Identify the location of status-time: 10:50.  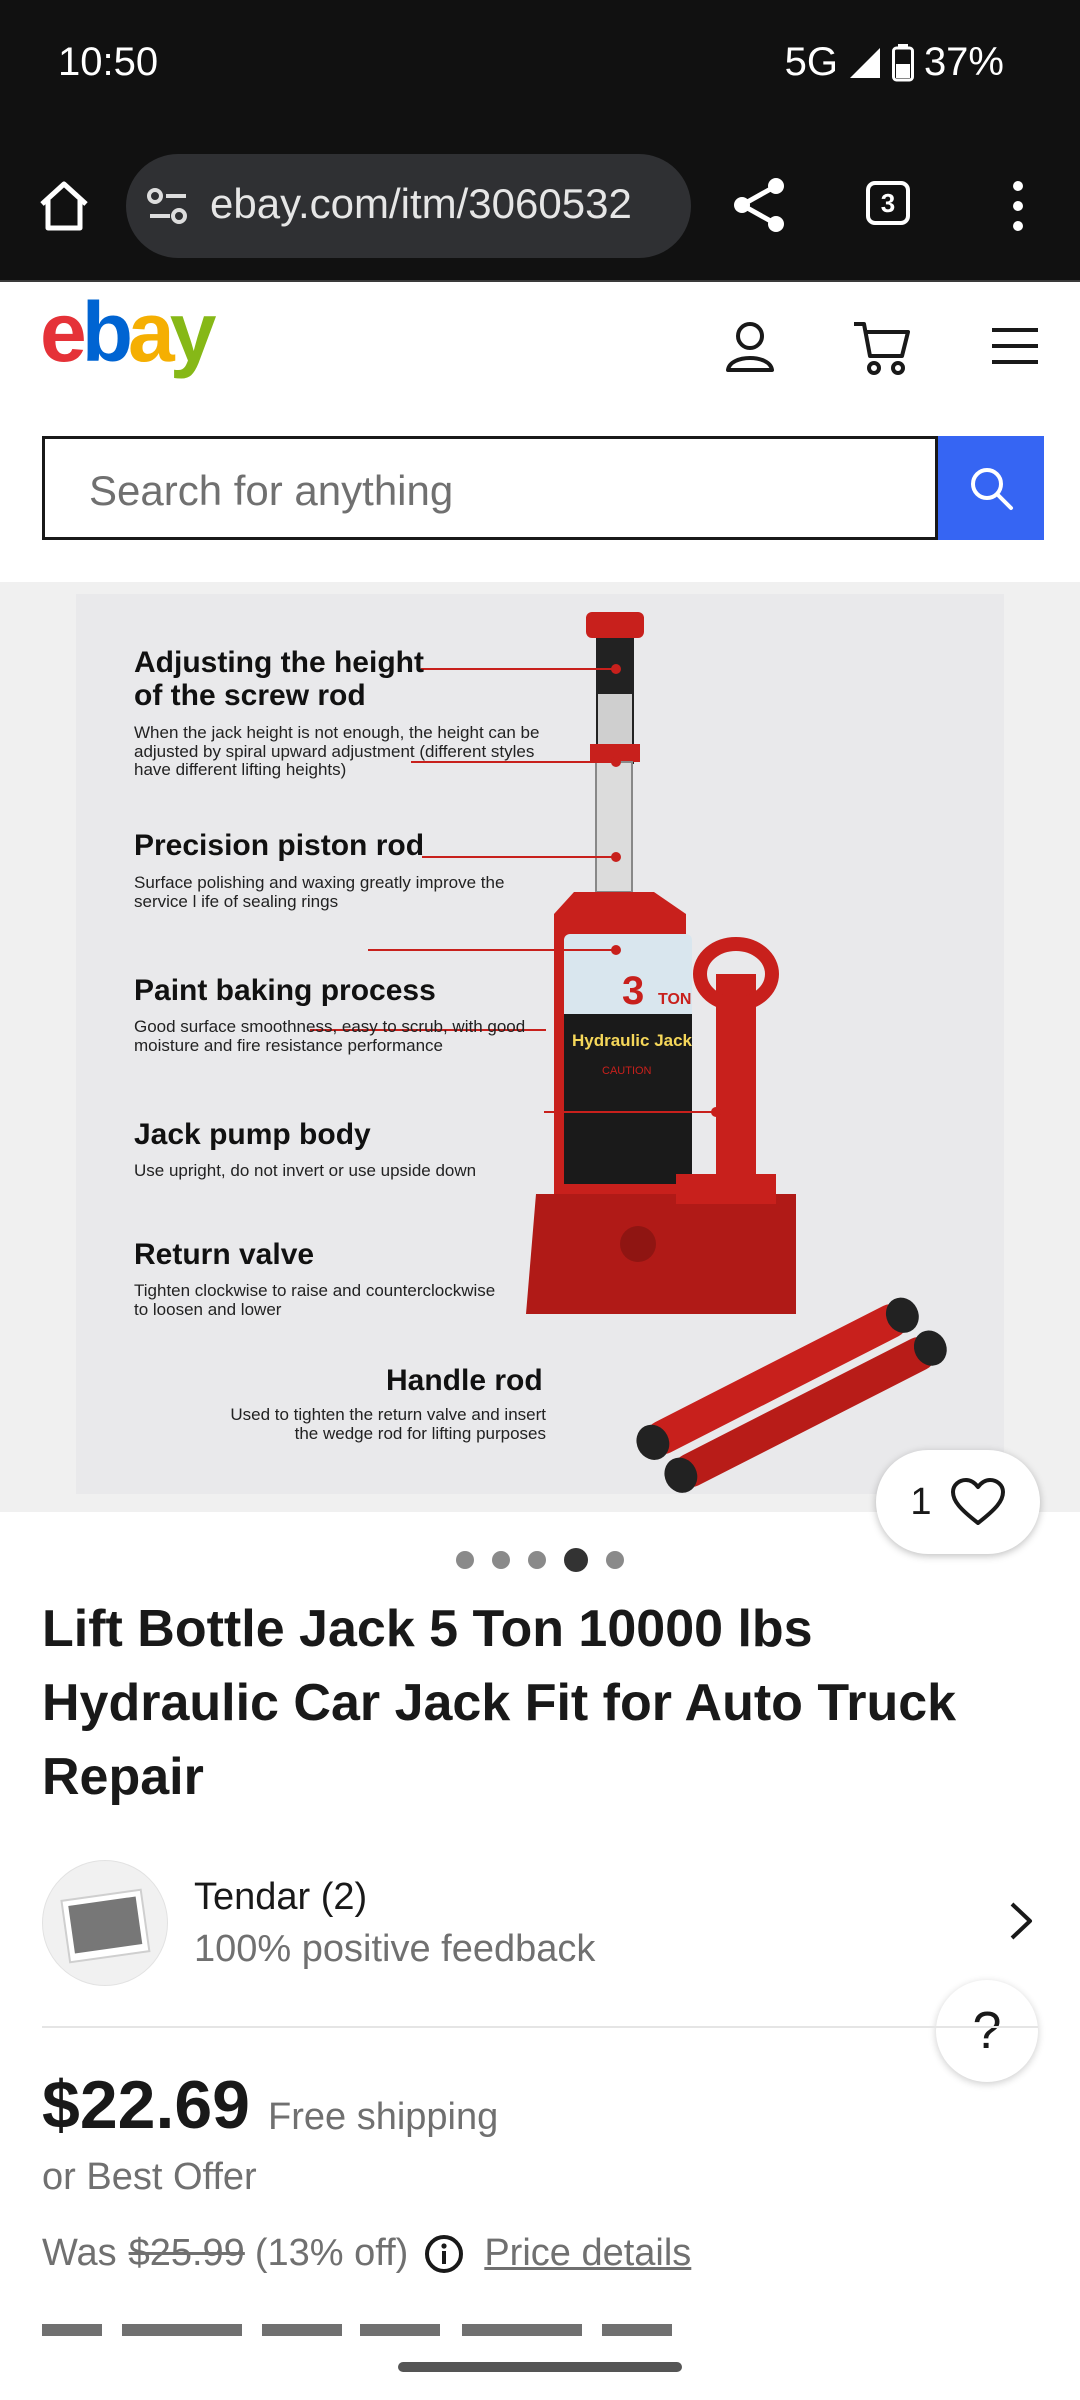
(108, 62).